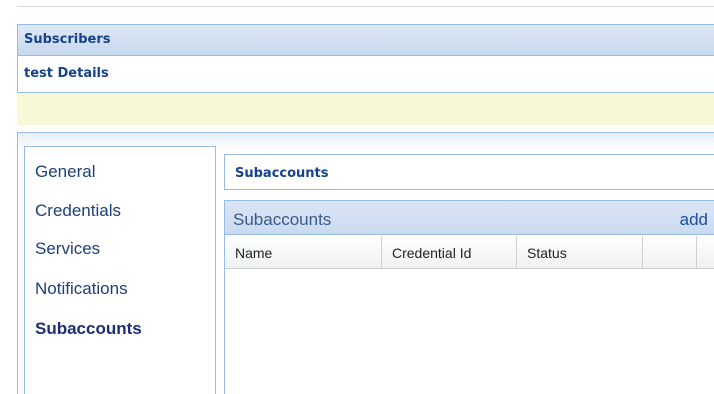 Image resolution: width=714 pixels, height=394 pixels. I want to click on column-header-status: Status, so click(580, 252).